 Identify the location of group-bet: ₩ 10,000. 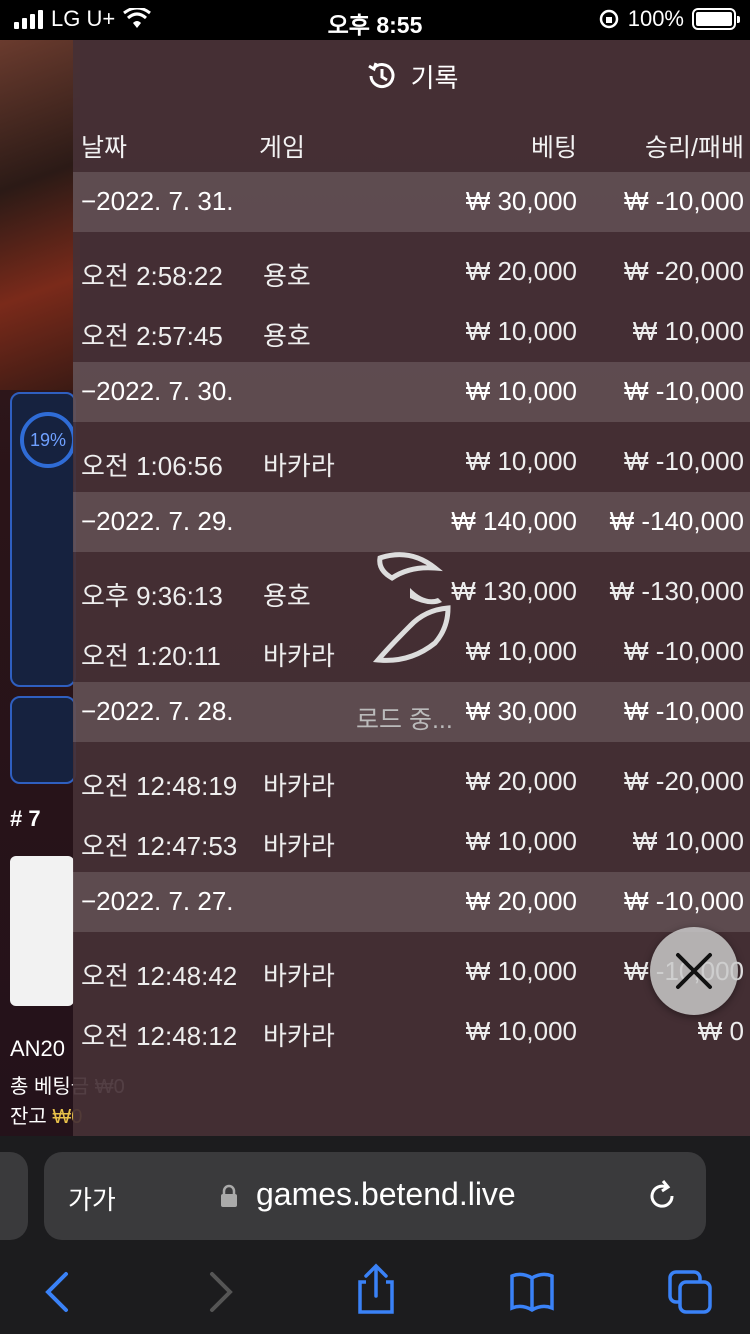
(521, 391).